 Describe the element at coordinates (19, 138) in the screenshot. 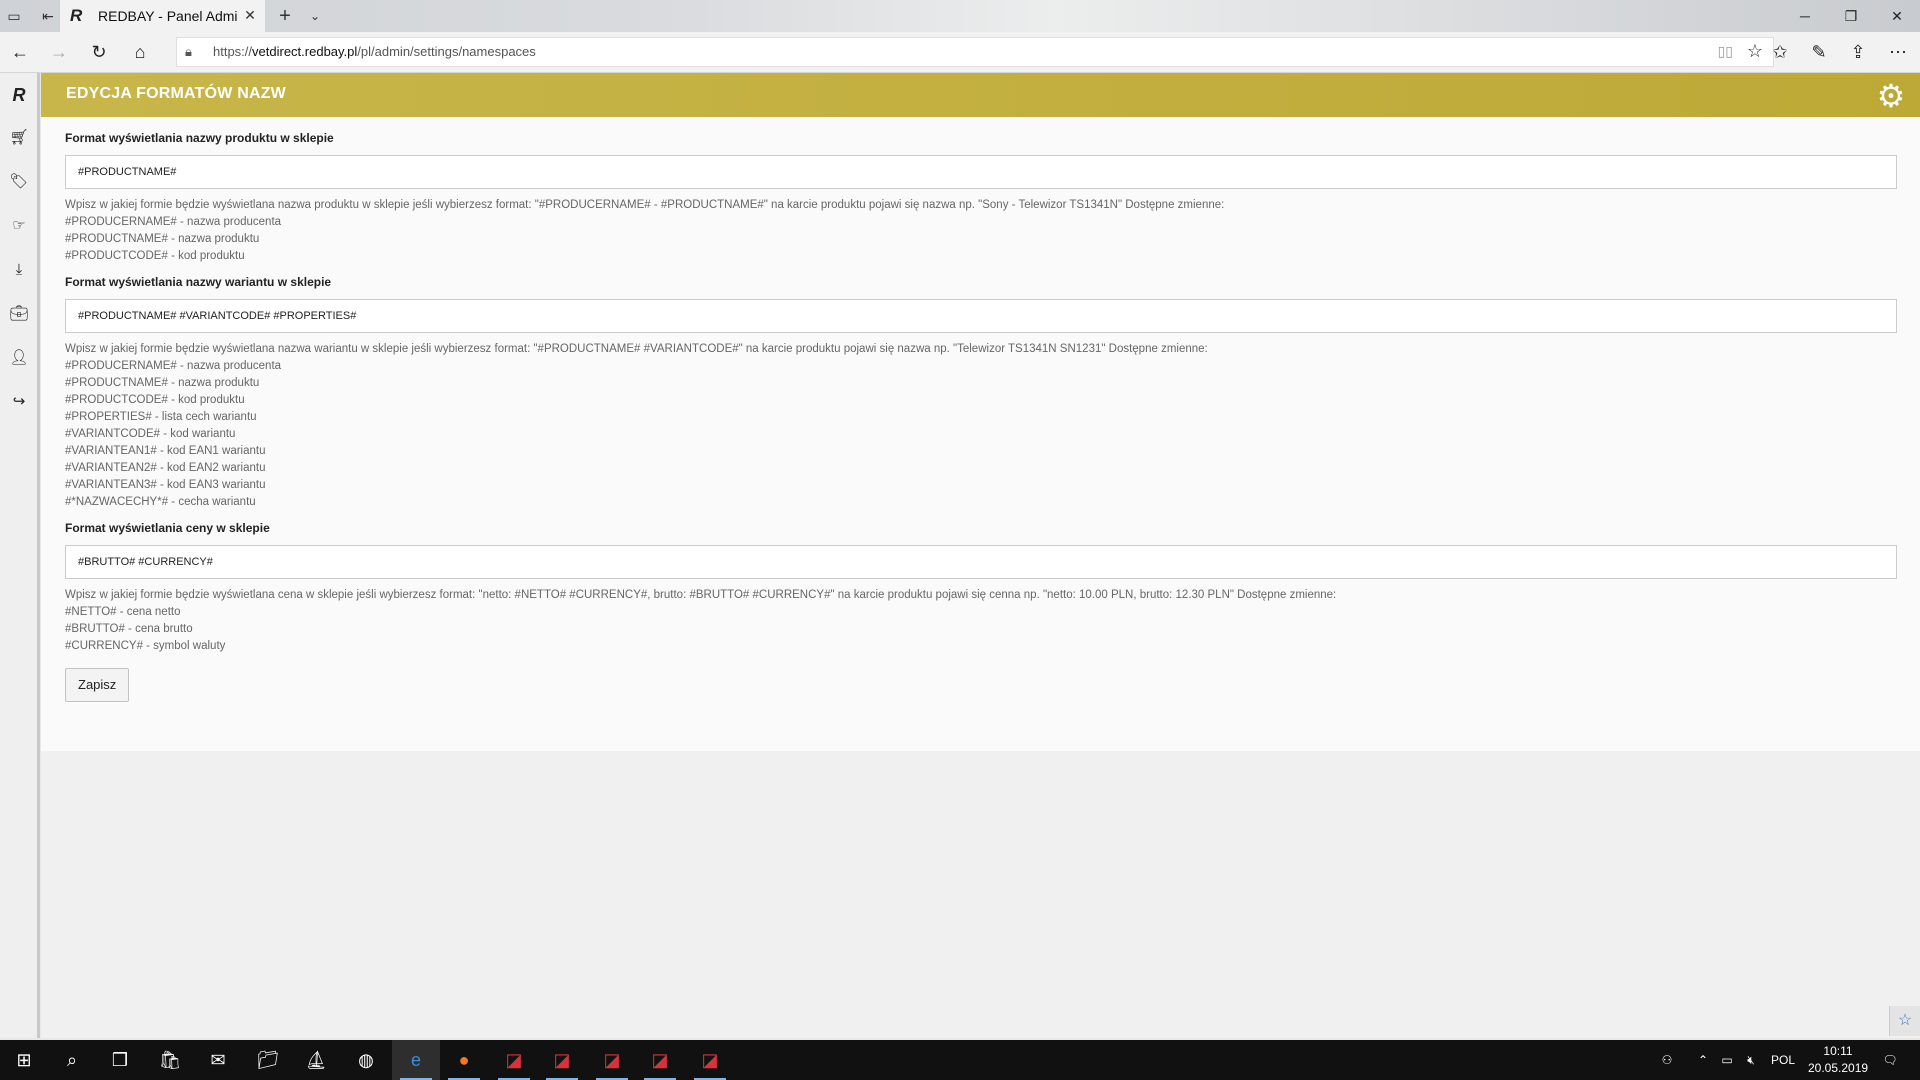

I see `cart-icon: 🛒︎` at that location.